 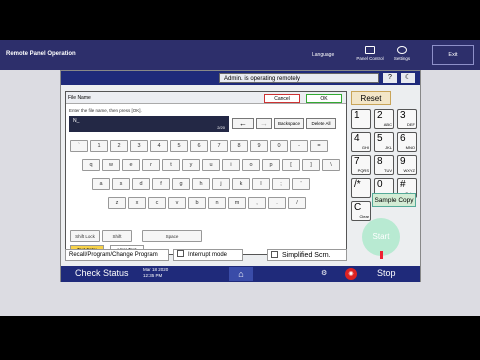 What do you see at coordinates (307, 255) in the screenshot?
I see `simplified-screen-button: Simplified Scrn.` at bounding box center [307, 255].